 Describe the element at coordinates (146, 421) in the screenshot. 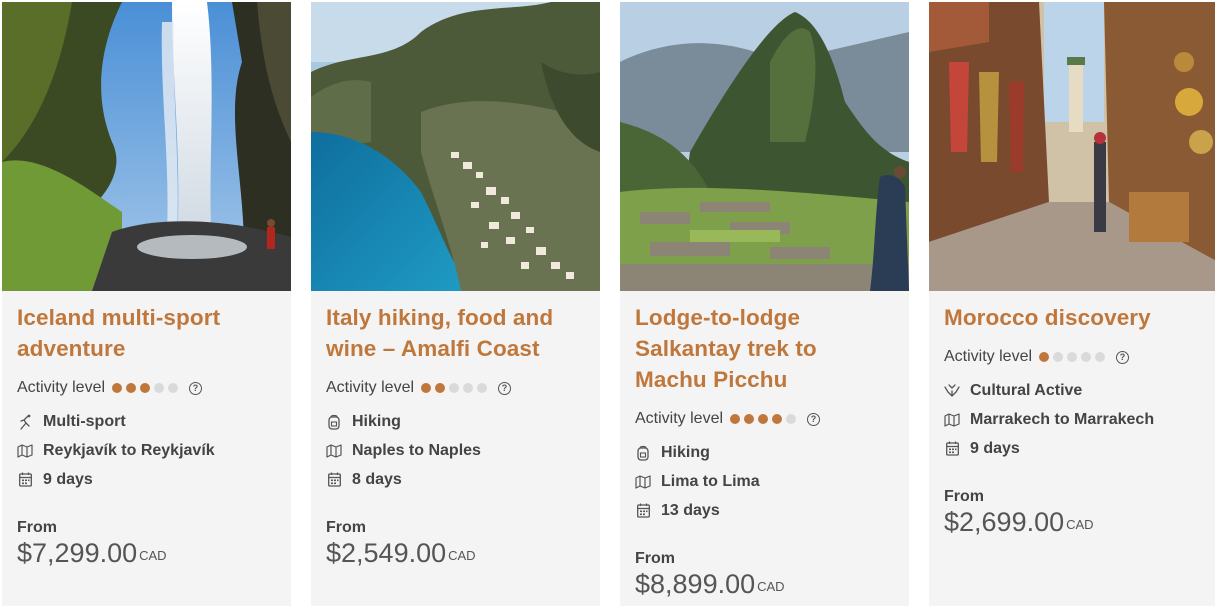

I see `activity-type-row: Multi-sport` at that location.